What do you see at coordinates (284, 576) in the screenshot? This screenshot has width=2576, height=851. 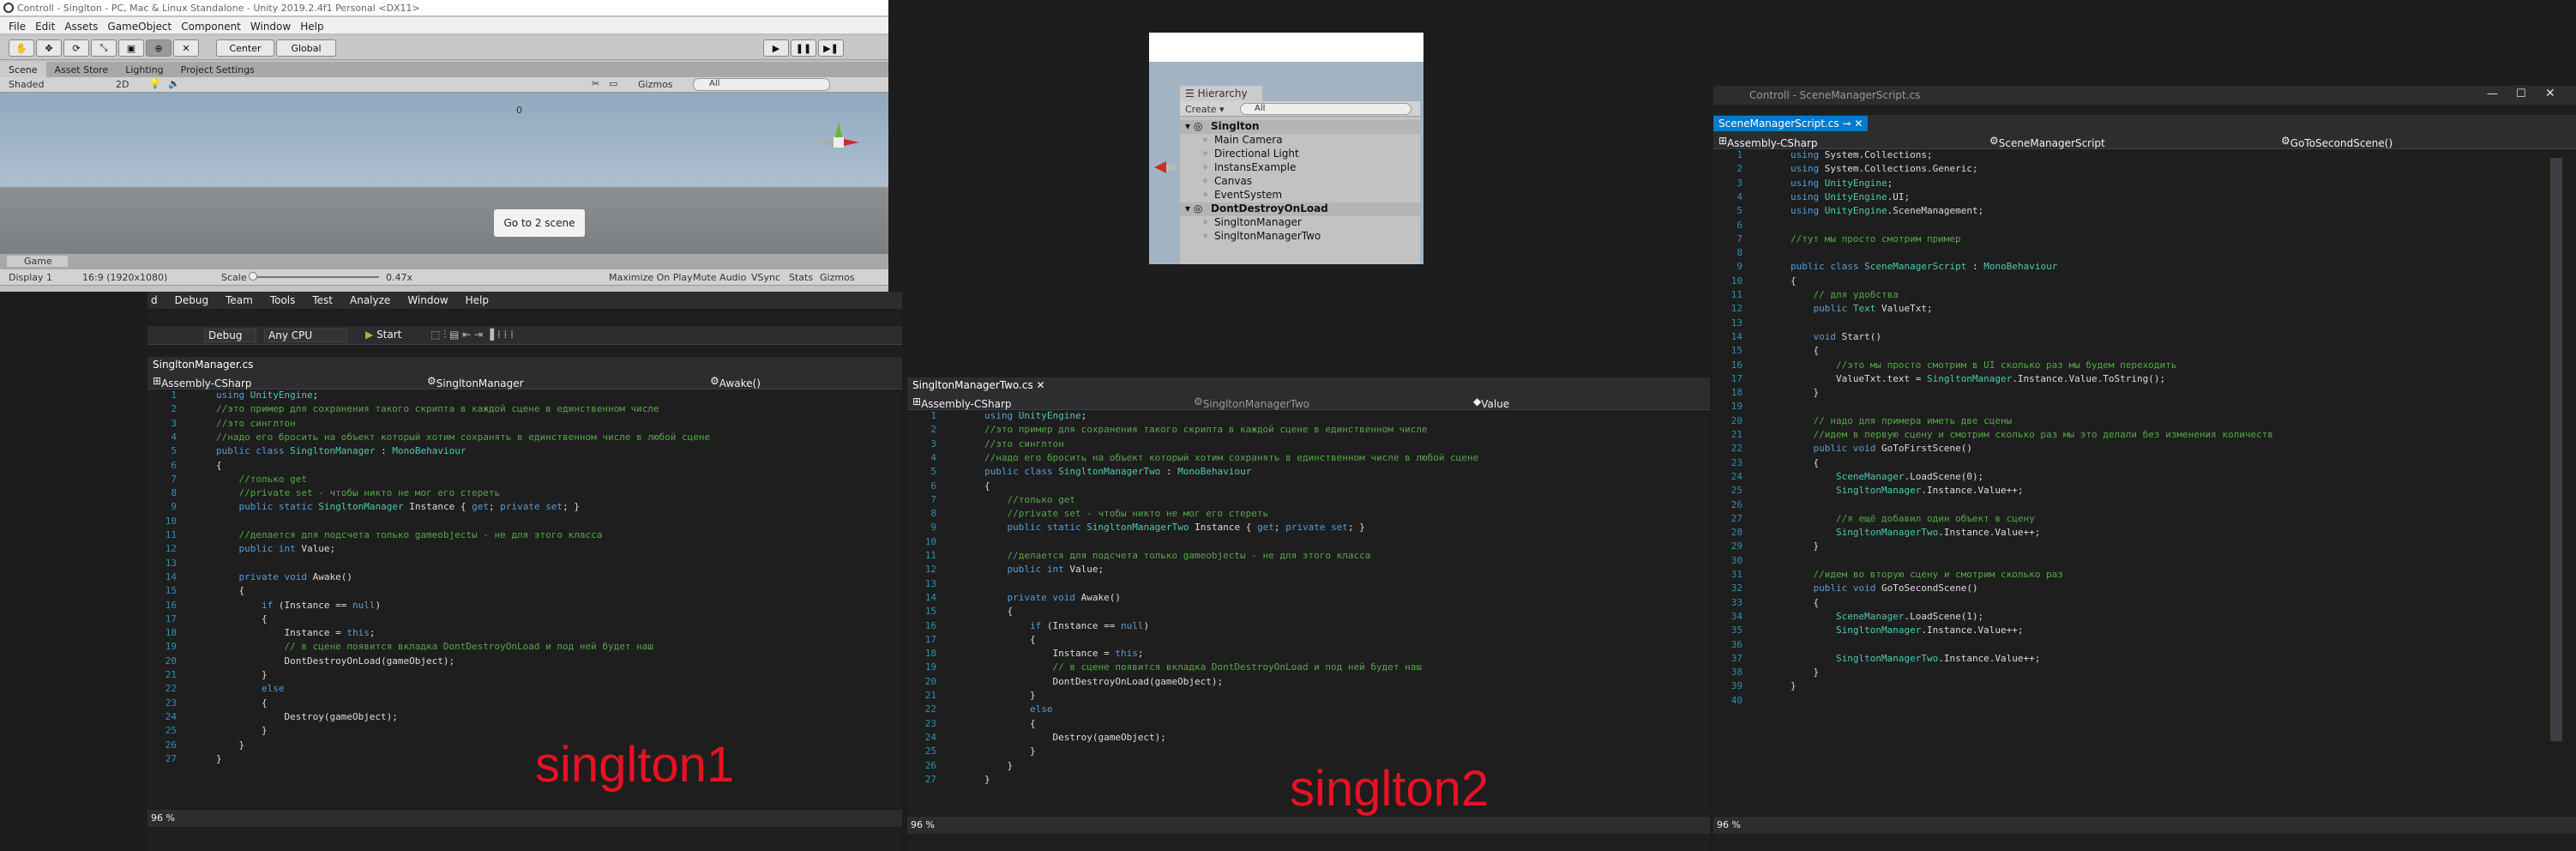 I see `code-line: private void Awake()` at bounding box center [284, 576].